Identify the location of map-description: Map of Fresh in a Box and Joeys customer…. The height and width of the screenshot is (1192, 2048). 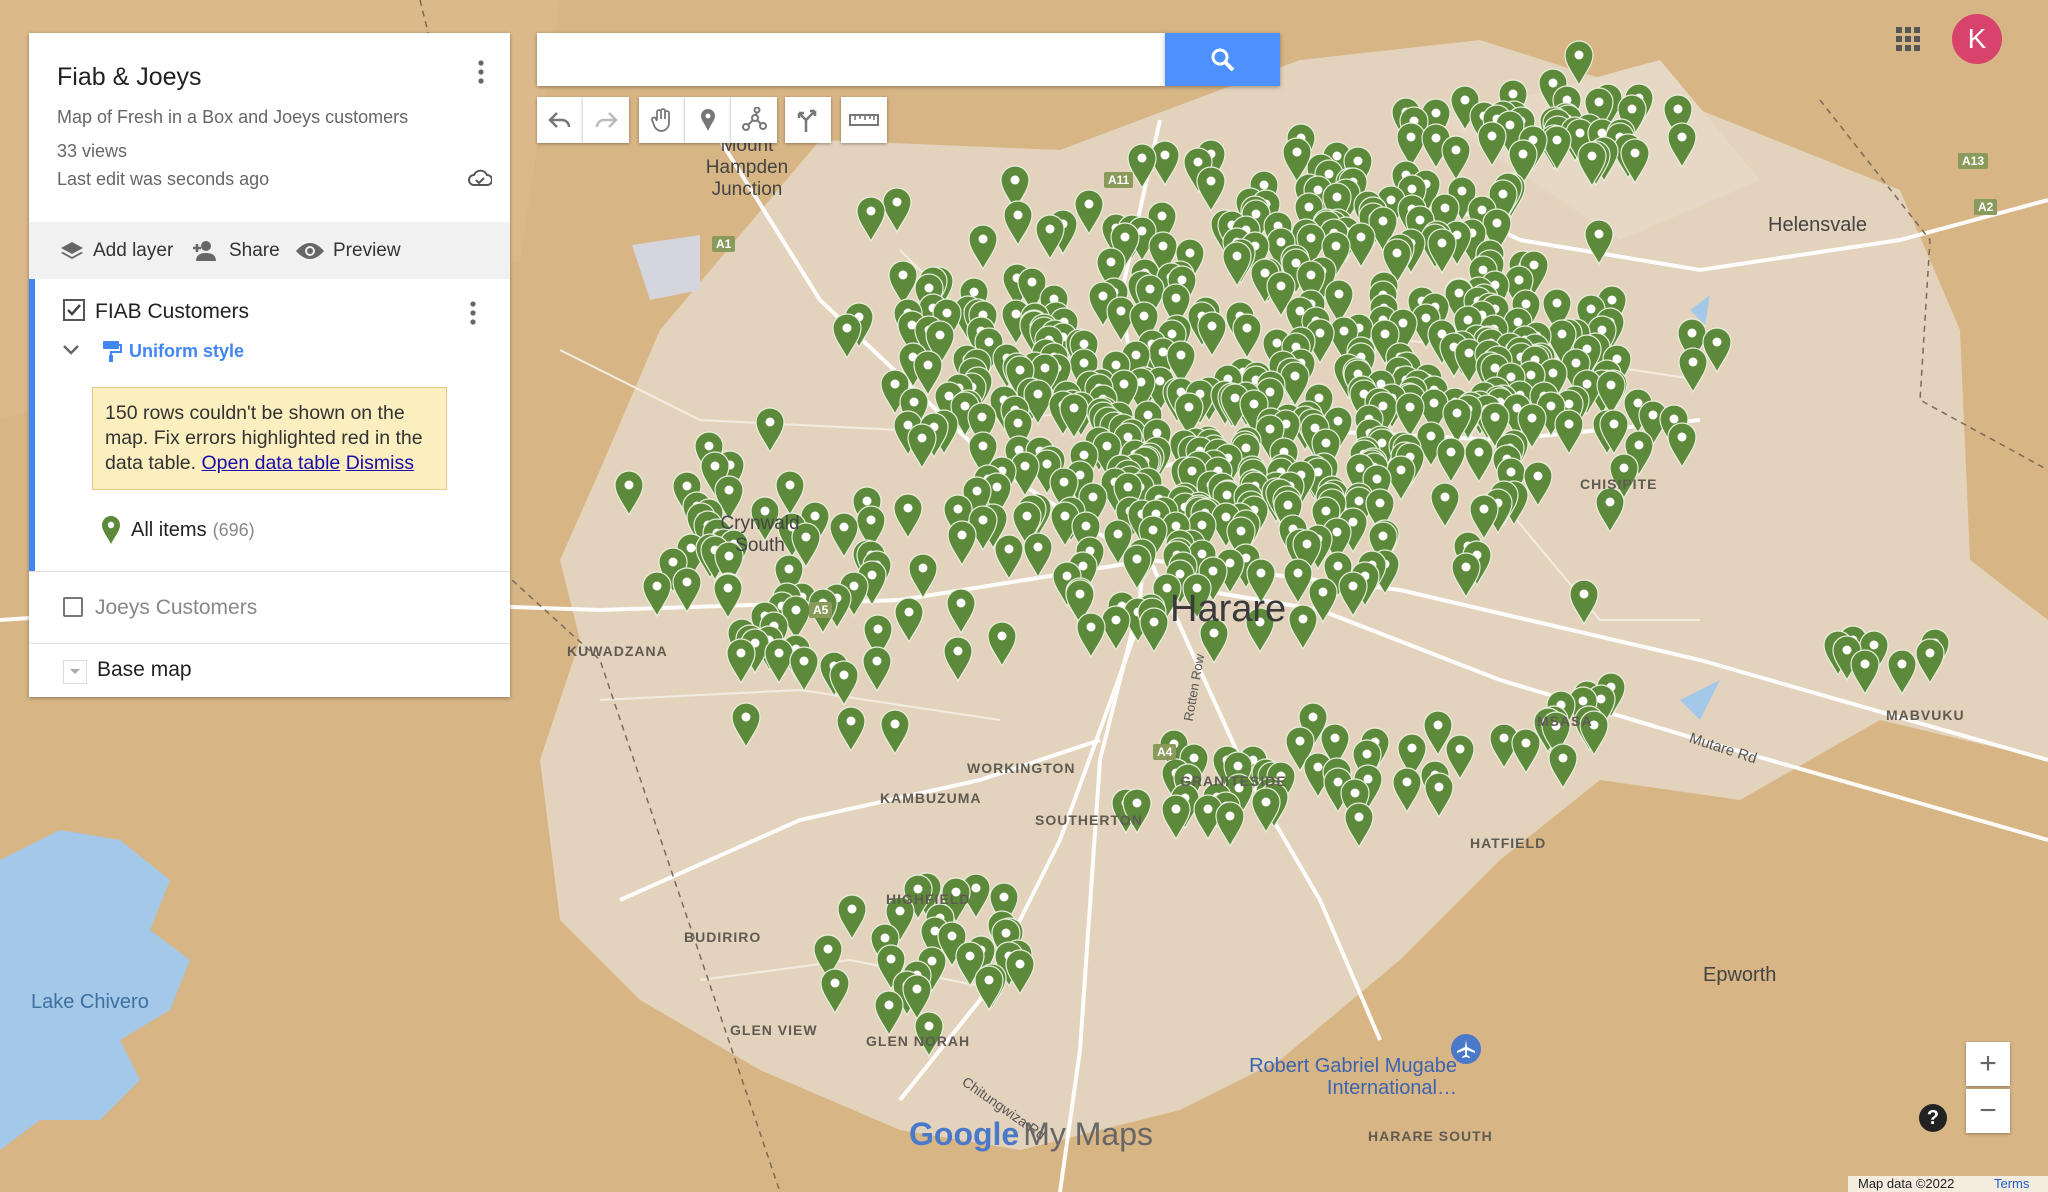
(232, 117).